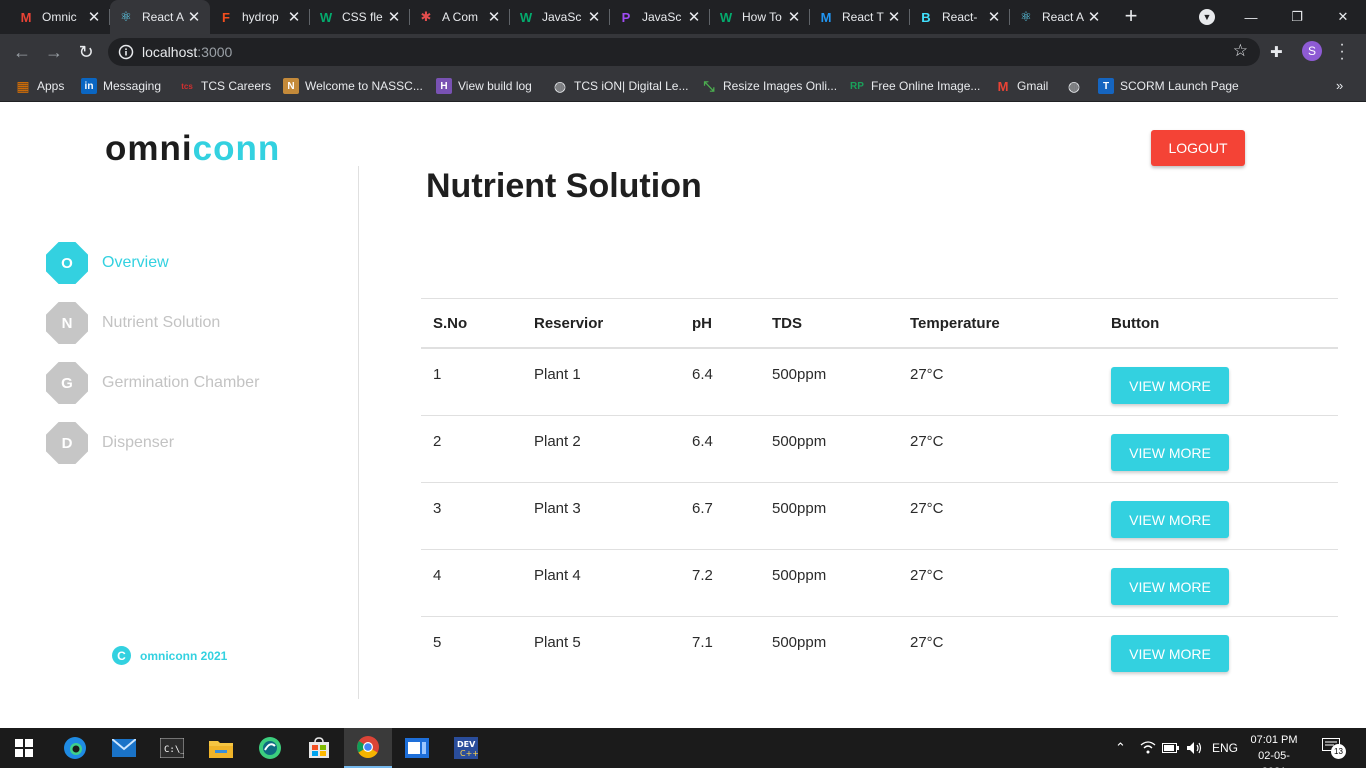  I want to click on svg-text: C:\_, so click(174, 750).